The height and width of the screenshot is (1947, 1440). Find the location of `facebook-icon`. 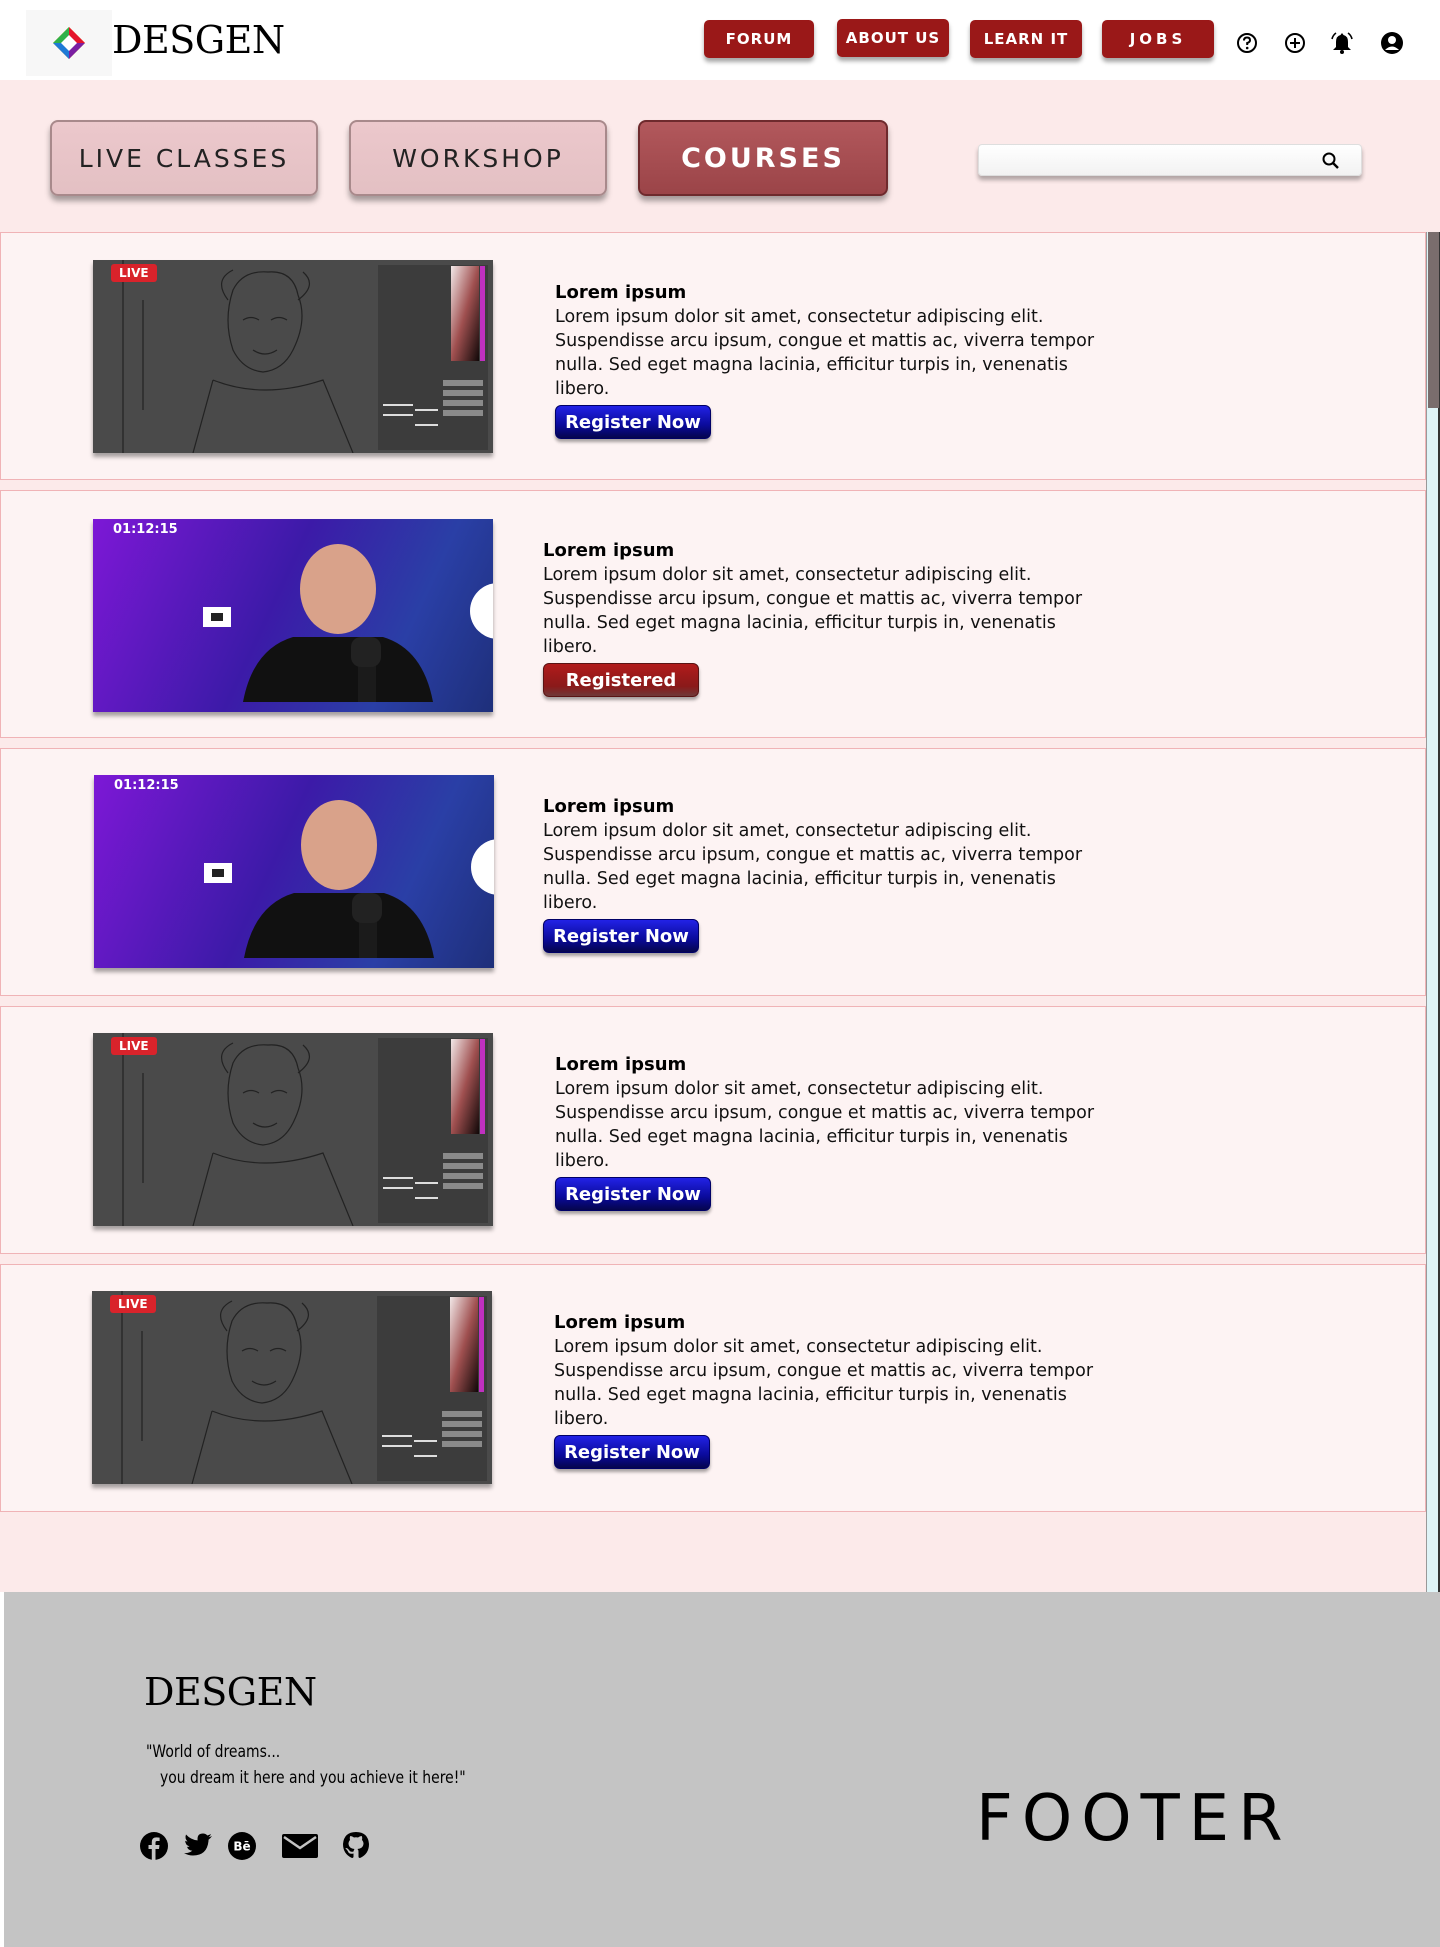

facebook-icon is located at coordinates (154, 1846).